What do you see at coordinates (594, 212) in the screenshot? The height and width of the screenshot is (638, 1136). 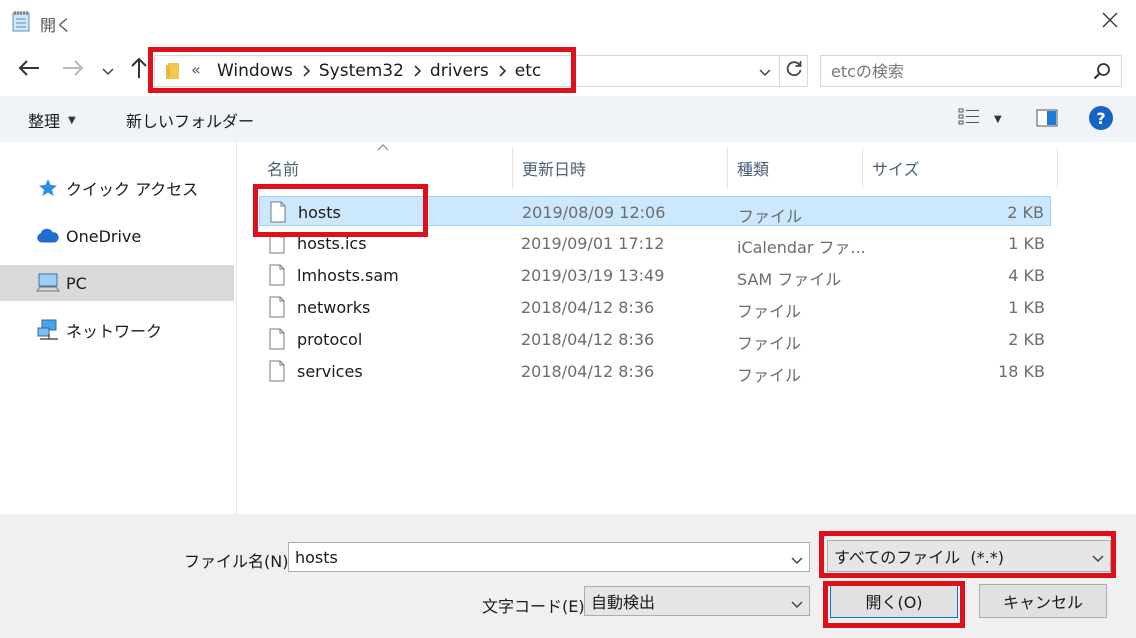 I see `file-date: 2019/08/09 12:06` at bounding box center [594, 212].